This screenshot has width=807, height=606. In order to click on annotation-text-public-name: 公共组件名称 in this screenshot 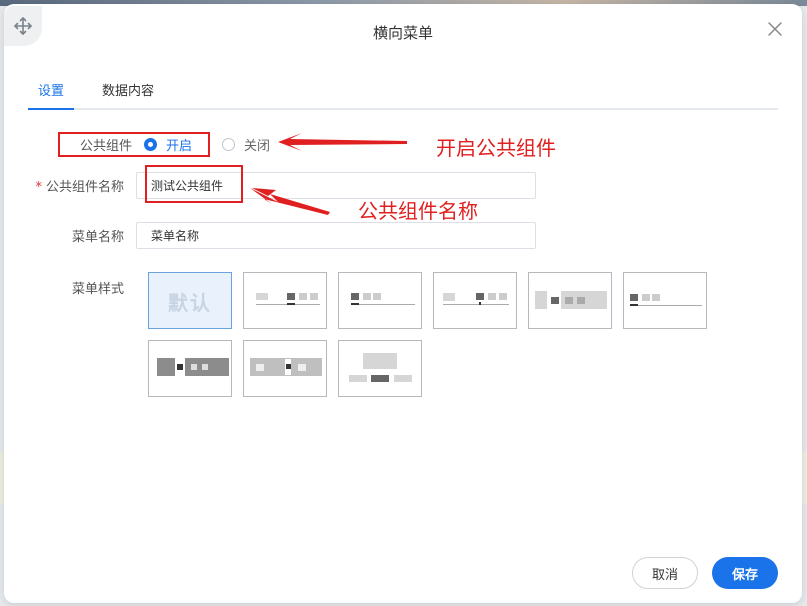, I will do `click(418, 211)`.